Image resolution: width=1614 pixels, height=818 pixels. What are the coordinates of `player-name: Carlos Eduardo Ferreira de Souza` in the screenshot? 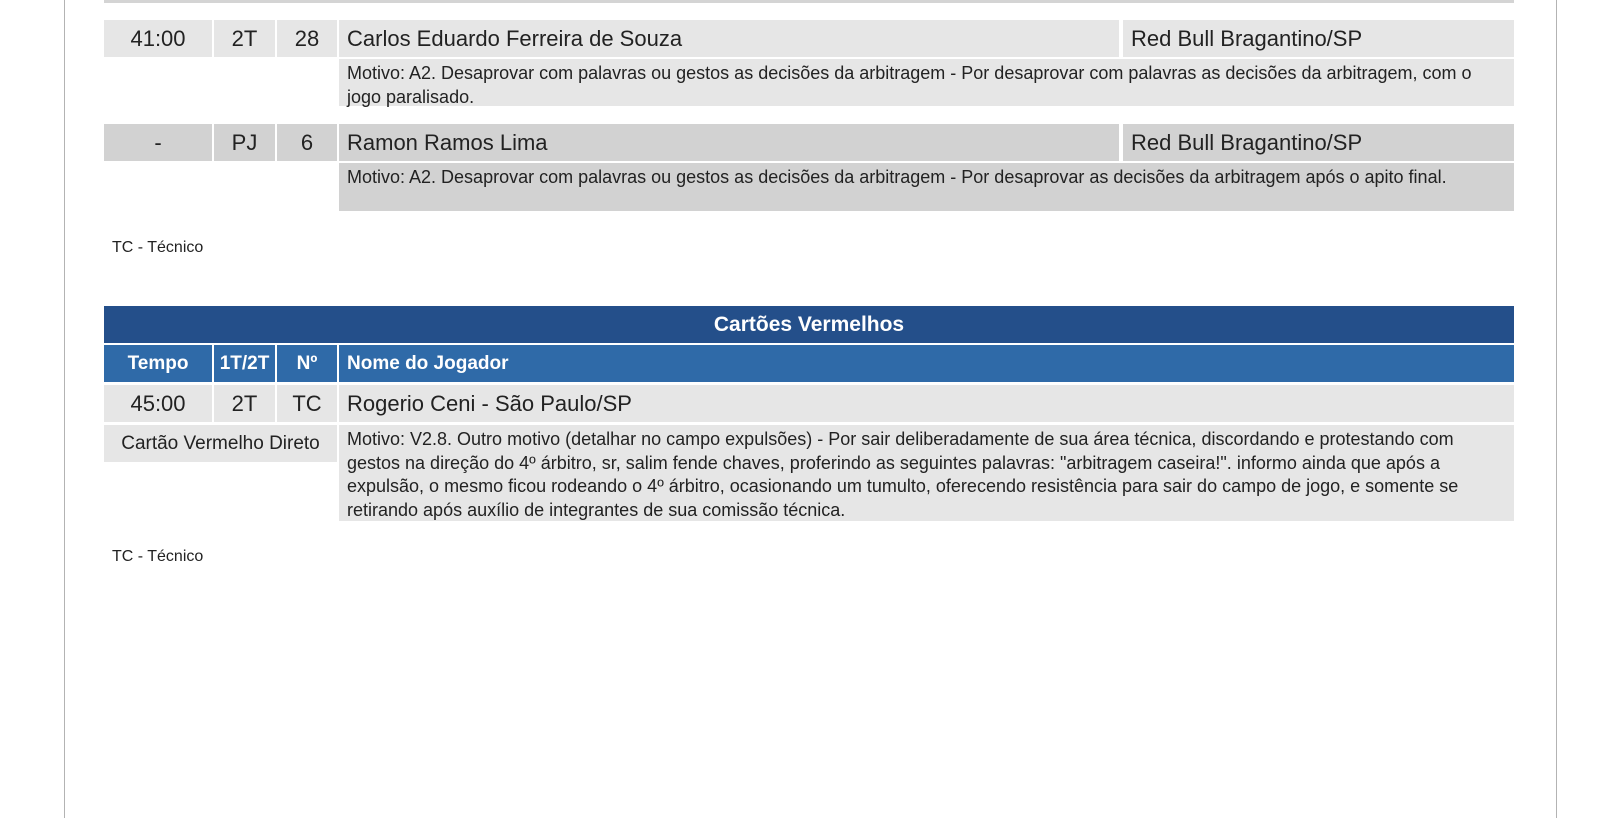 It's located at (729, 38).